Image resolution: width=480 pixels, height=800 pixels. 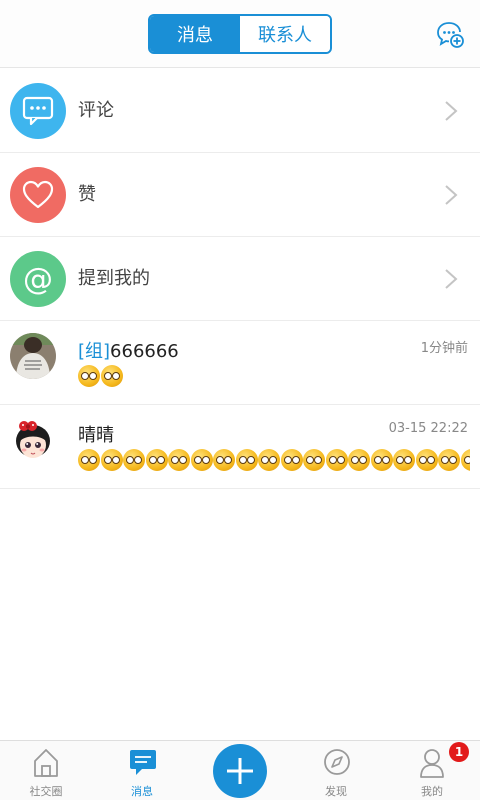 I want to click on nav-label: 消息, so click(x=142, y=791).